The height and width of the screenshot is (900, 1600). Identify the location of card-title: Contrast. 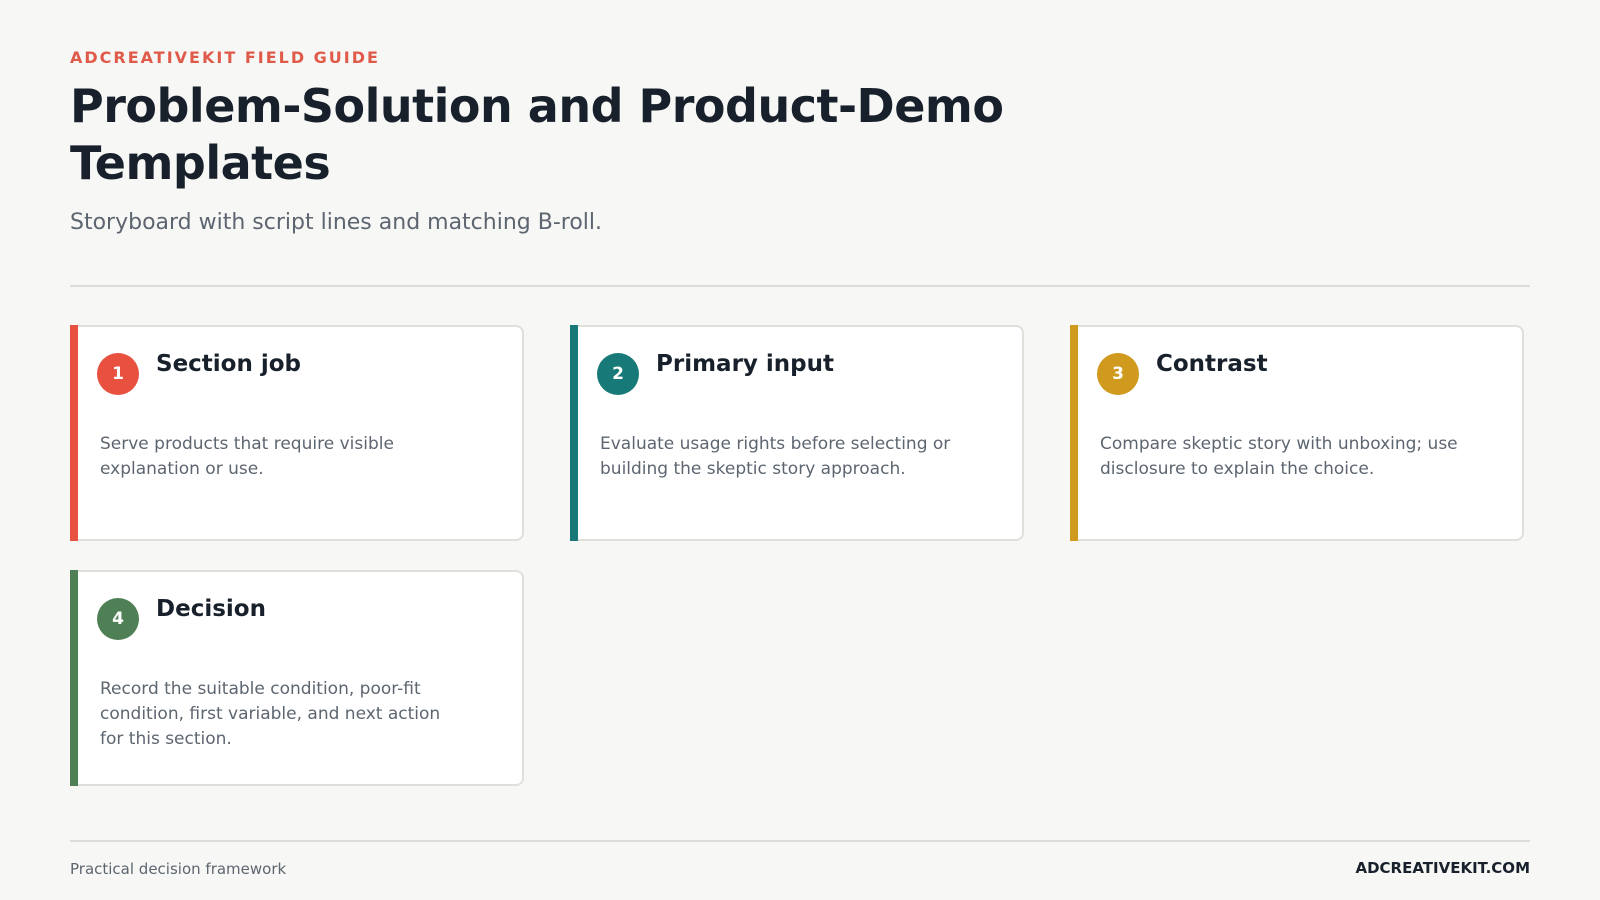
(1212, 364).